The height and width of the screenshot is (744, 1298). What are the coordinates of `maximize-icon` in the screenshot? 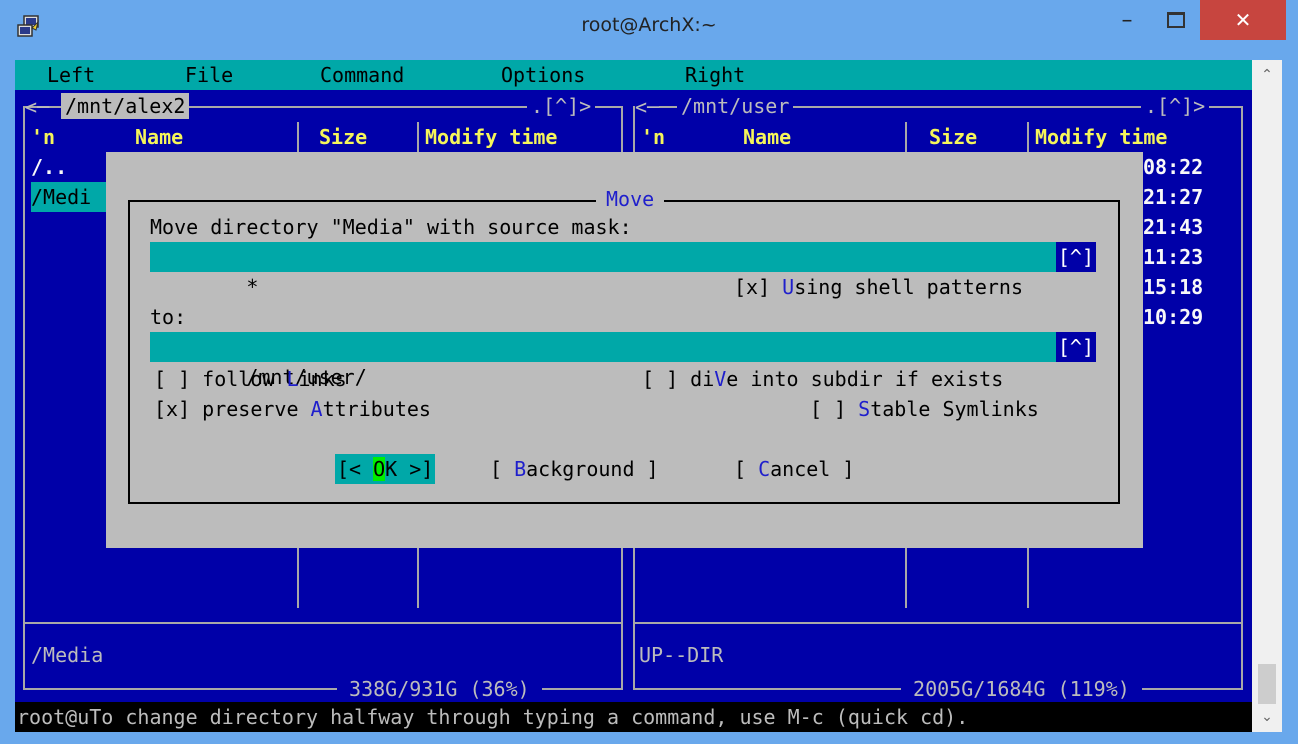 It's located at (1176, 20).